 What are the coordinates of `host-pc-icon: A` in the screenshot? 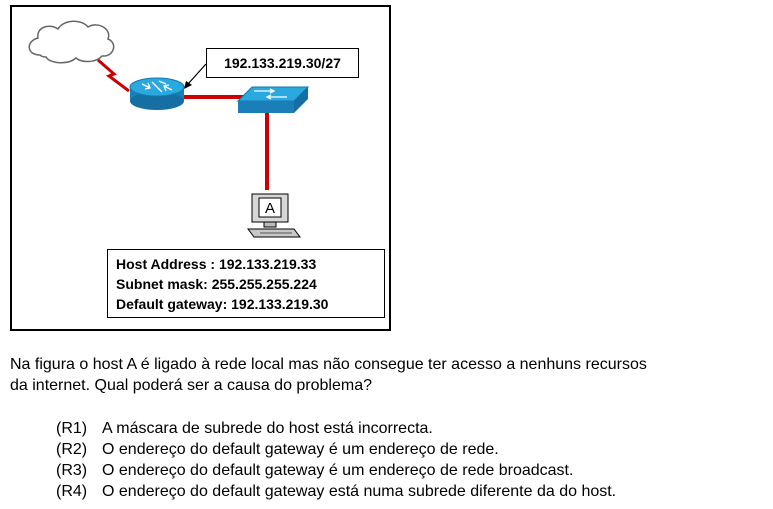 It's located at (274, 215).